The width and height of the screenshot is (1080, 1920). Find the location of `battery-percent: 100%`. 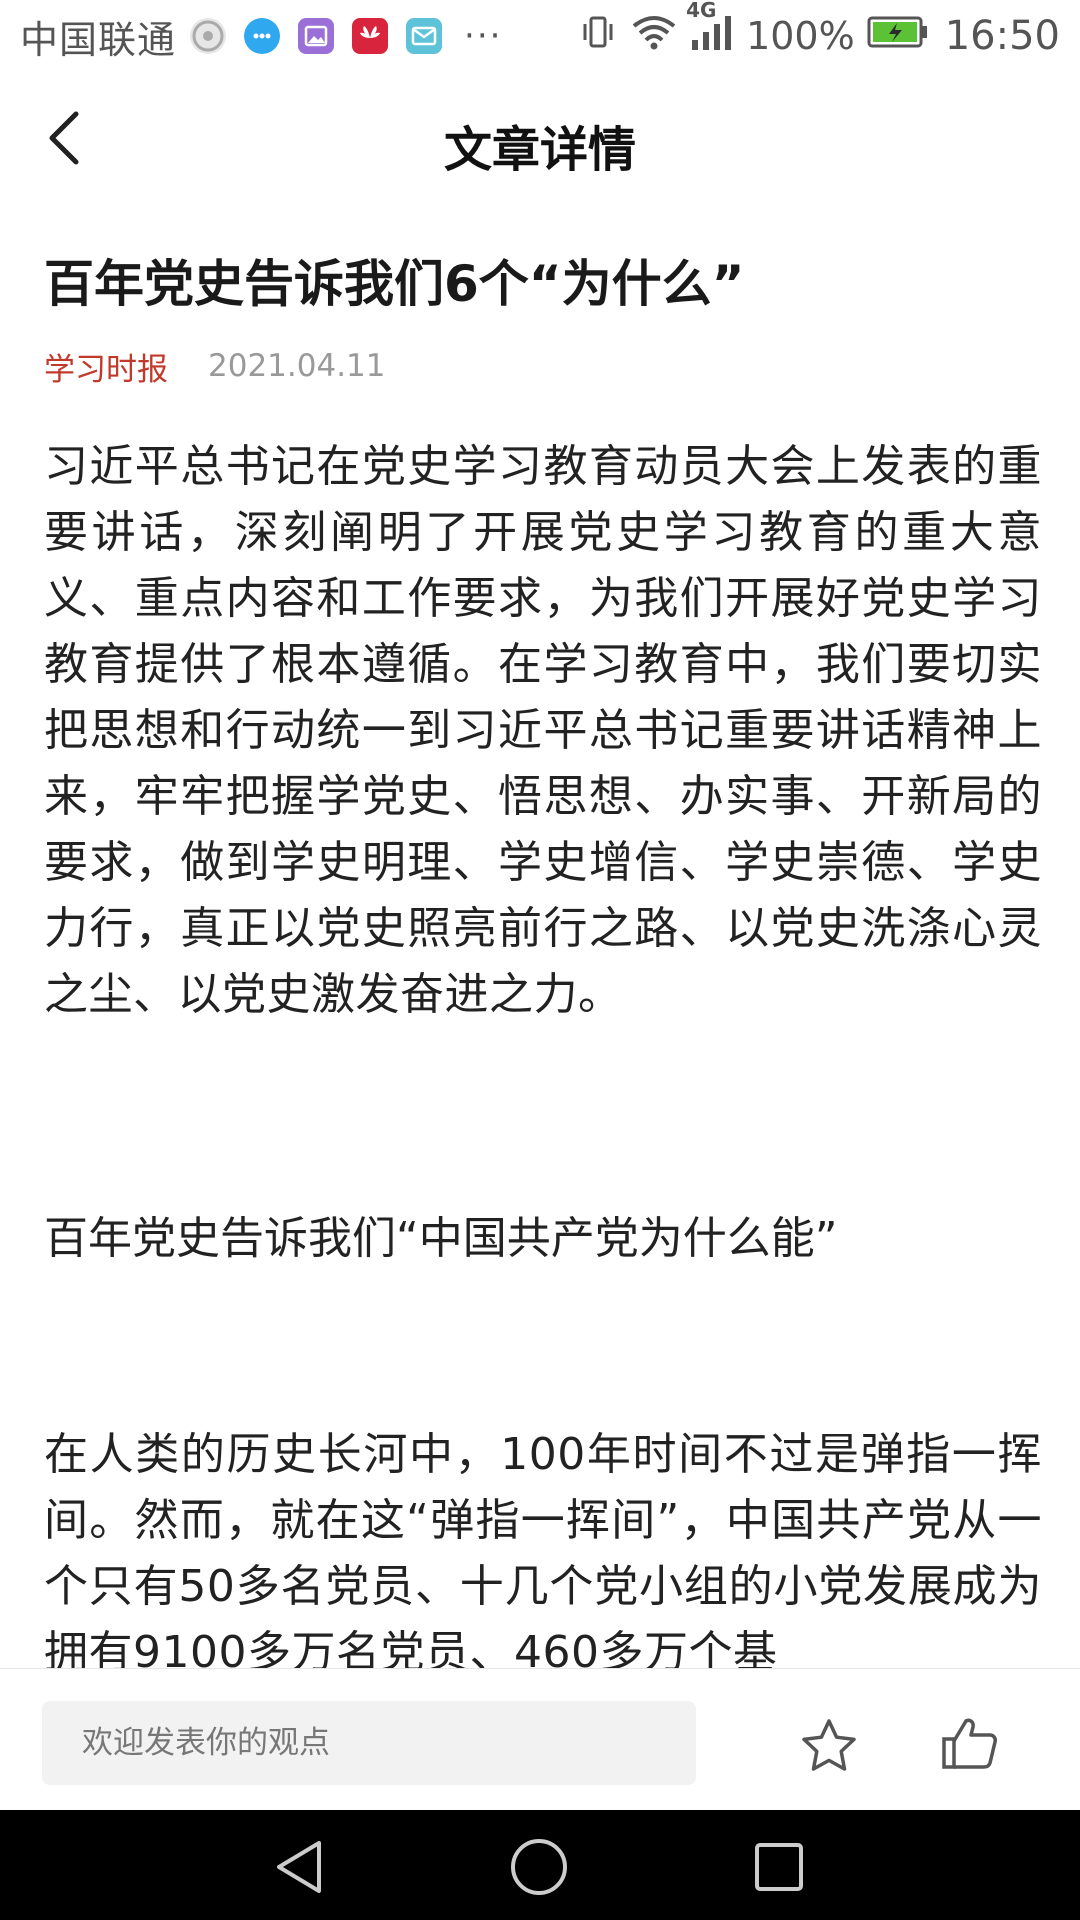

battery-percent: 100% is located at coordinates (800, 36).